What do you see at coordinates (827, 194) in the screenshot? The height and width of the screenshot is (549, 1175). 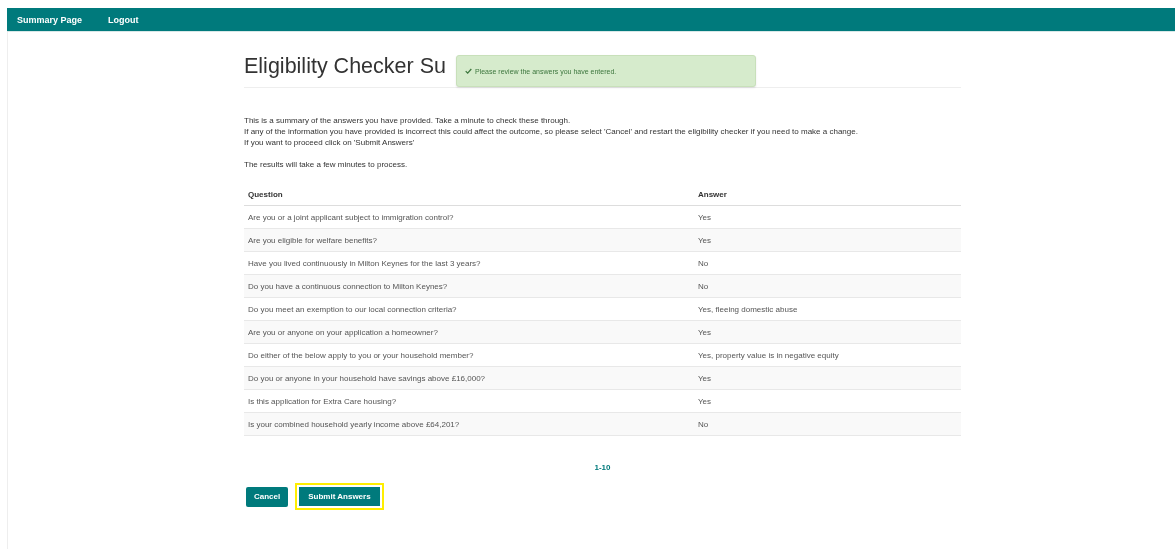 I see `column-header: Answer` at bounding box center [827, 194].